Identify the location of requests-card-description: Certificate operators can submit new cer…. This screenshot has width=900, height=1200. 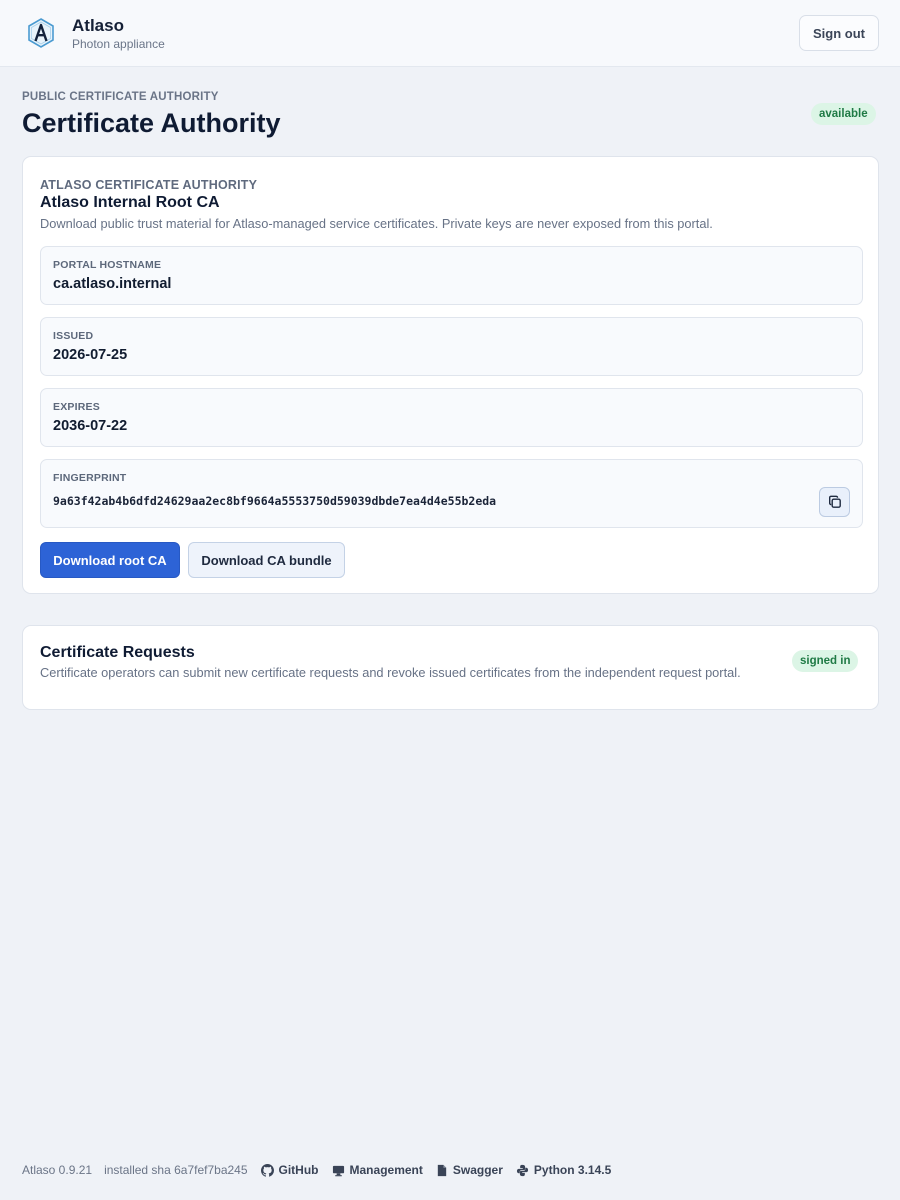
(390, 672).